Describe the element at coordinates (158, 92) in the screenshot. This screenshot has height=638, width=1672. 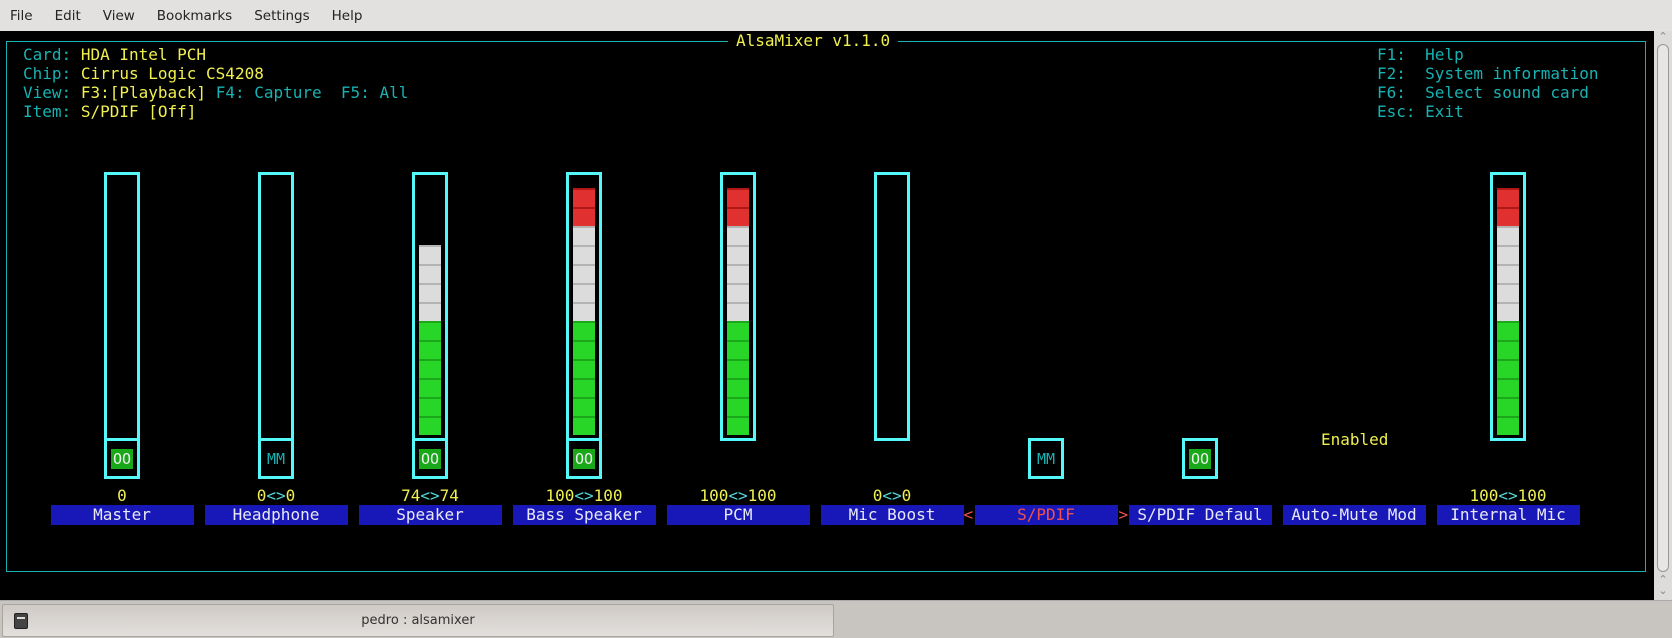
I see `view-playback: [Playback]` at that location.